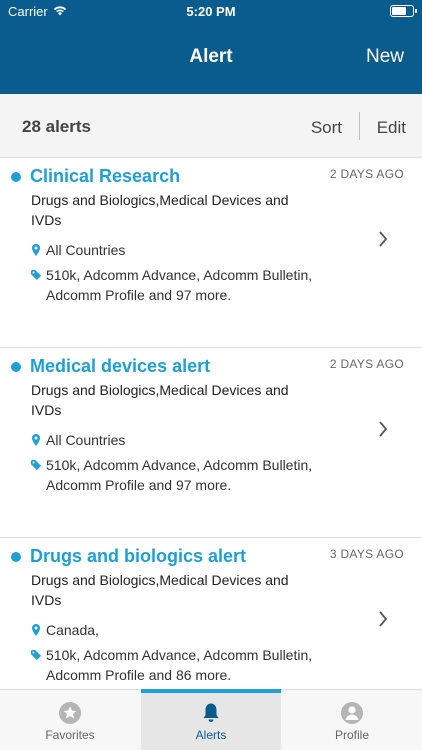 The image size is (422, 750). I want to click on alert-location-row: Canada,, so click(176, 630).